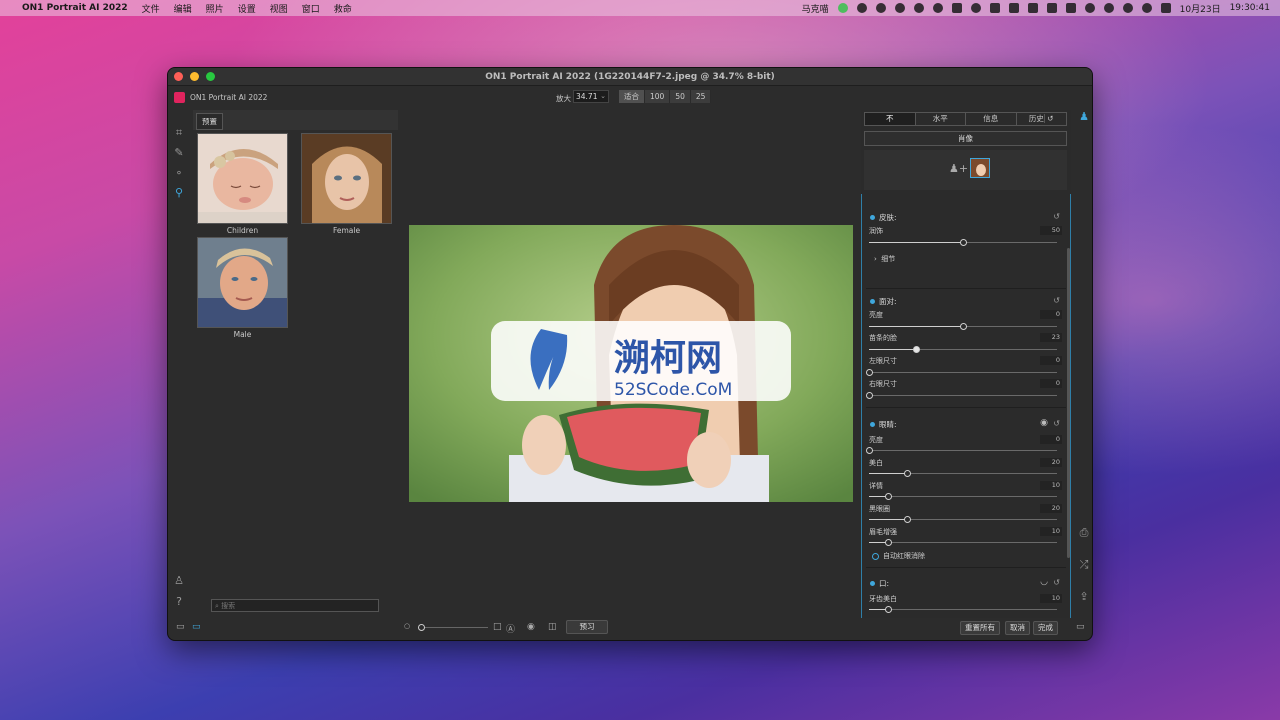 This screenshot has width=1280, height=720. What do you see at coordinates (815, 8) in the screenshot?
I see `menubar-user-name: 马克喵` at bounding box center [815, 8].